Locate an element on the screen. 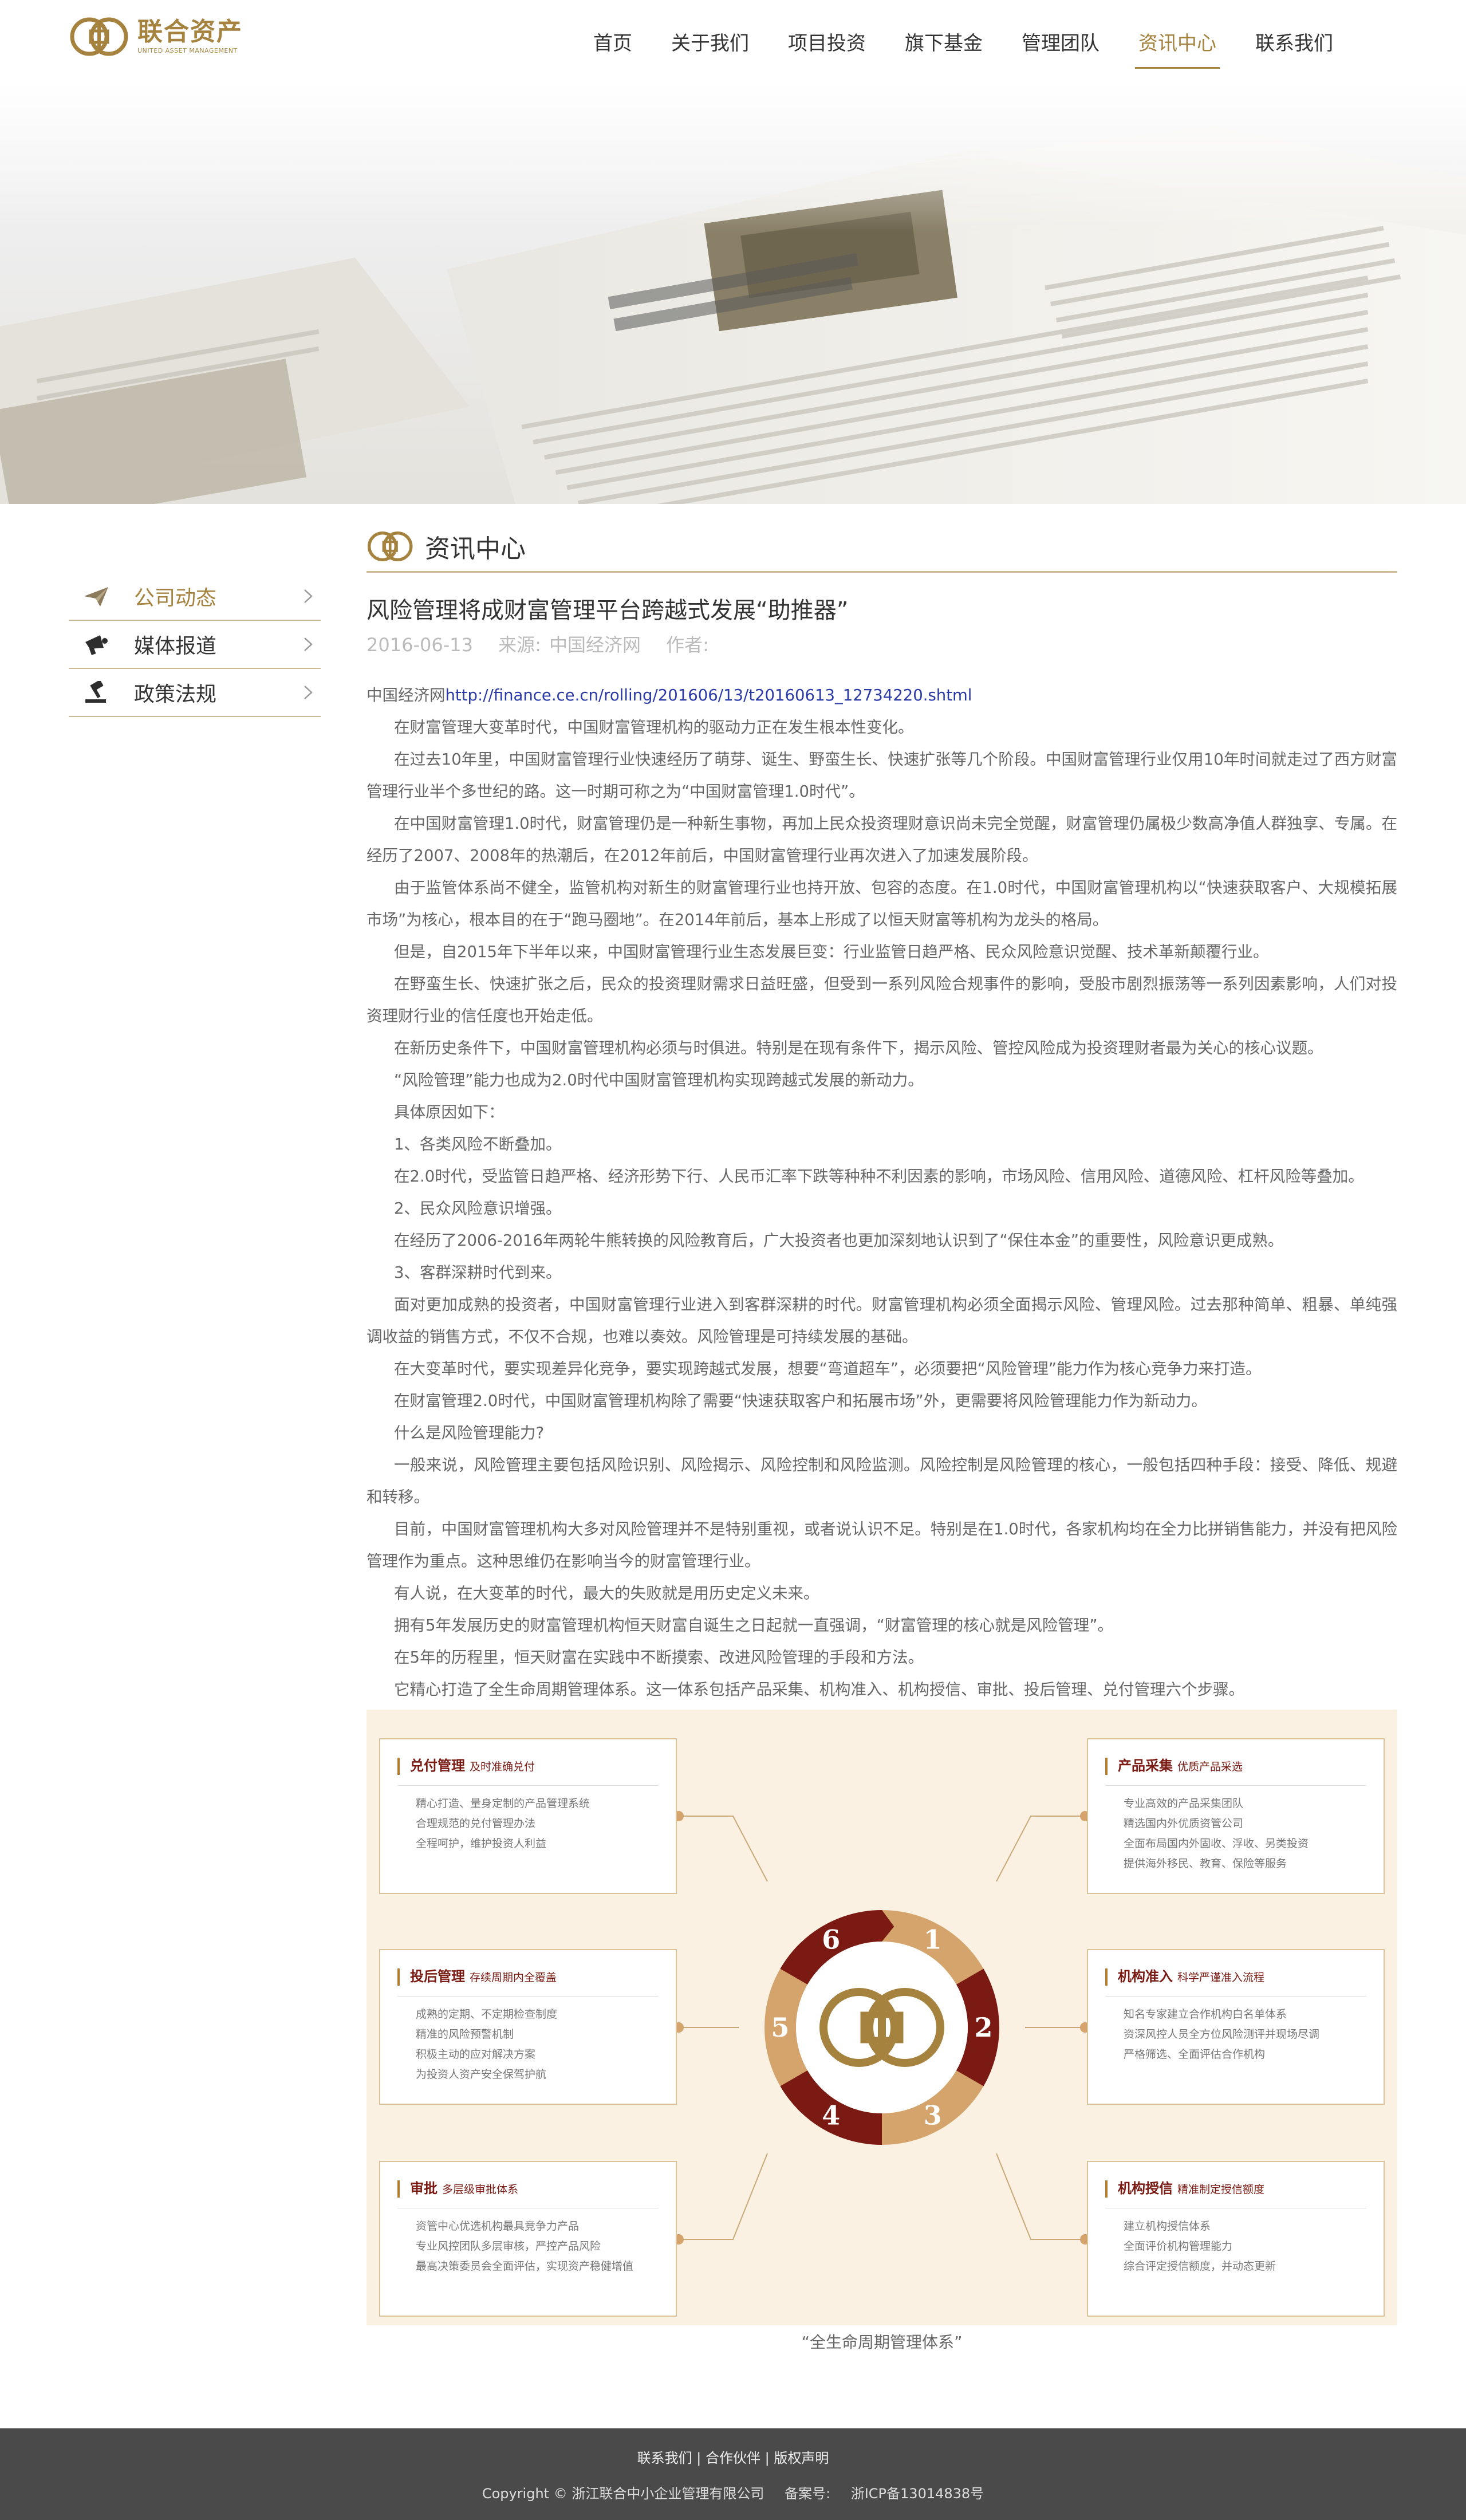 The height and width of the screenshot is (2520, 1466). source-value: 中国经济网 is located at coordinates (595, 645).